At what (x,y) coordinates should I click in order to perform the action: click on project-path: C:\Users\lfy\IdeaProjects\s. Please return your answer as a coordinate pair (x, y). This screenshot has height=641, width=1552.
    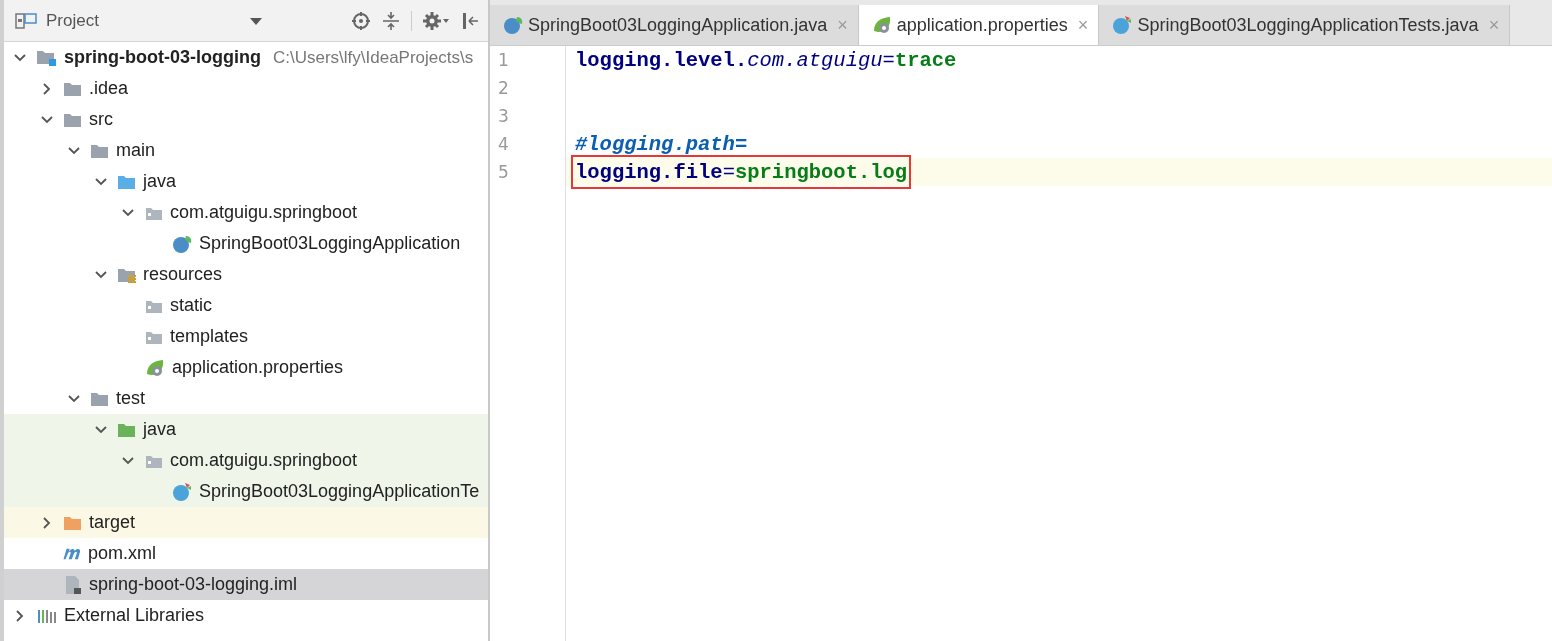
    Looking at the image, I should click on (373, 57).